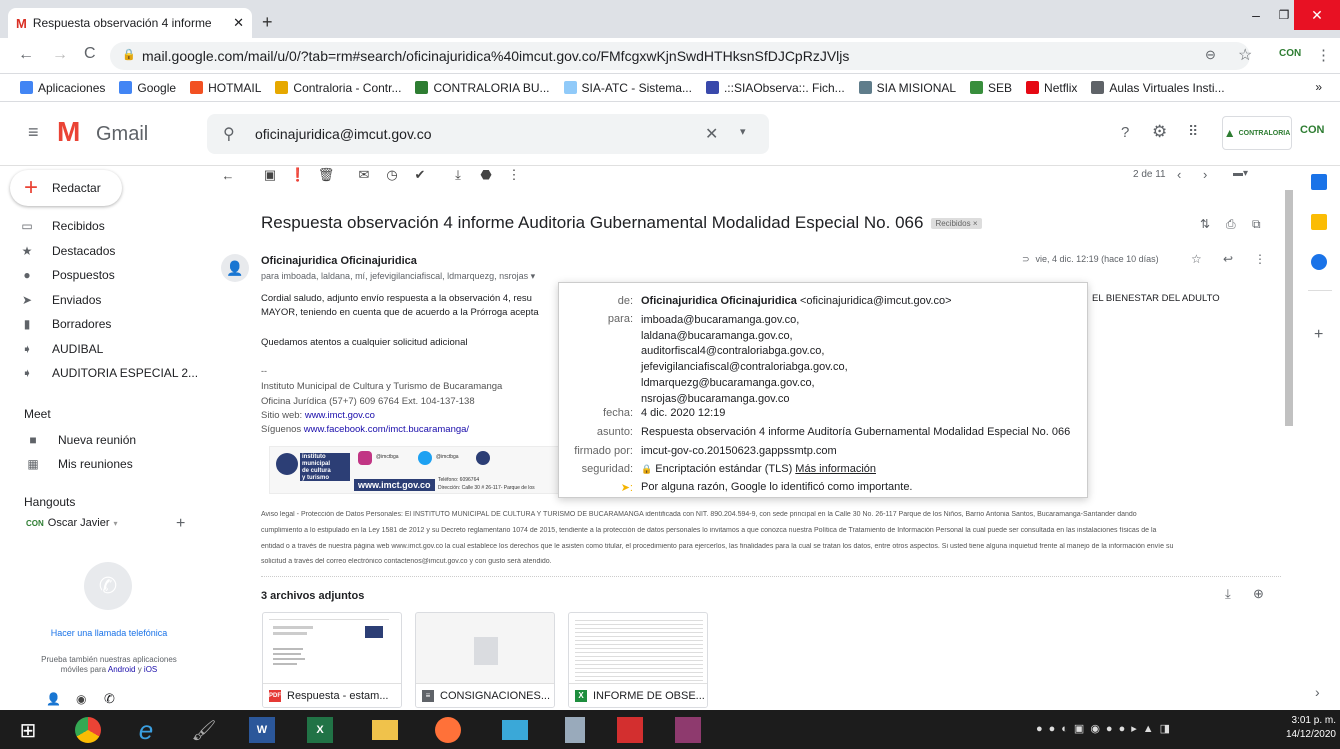 The image size is (1340, 749). What do you see at coordinates (385, 730) in the screenshot?
I see `file-explorer-icon` at bounding box center [385, 730].